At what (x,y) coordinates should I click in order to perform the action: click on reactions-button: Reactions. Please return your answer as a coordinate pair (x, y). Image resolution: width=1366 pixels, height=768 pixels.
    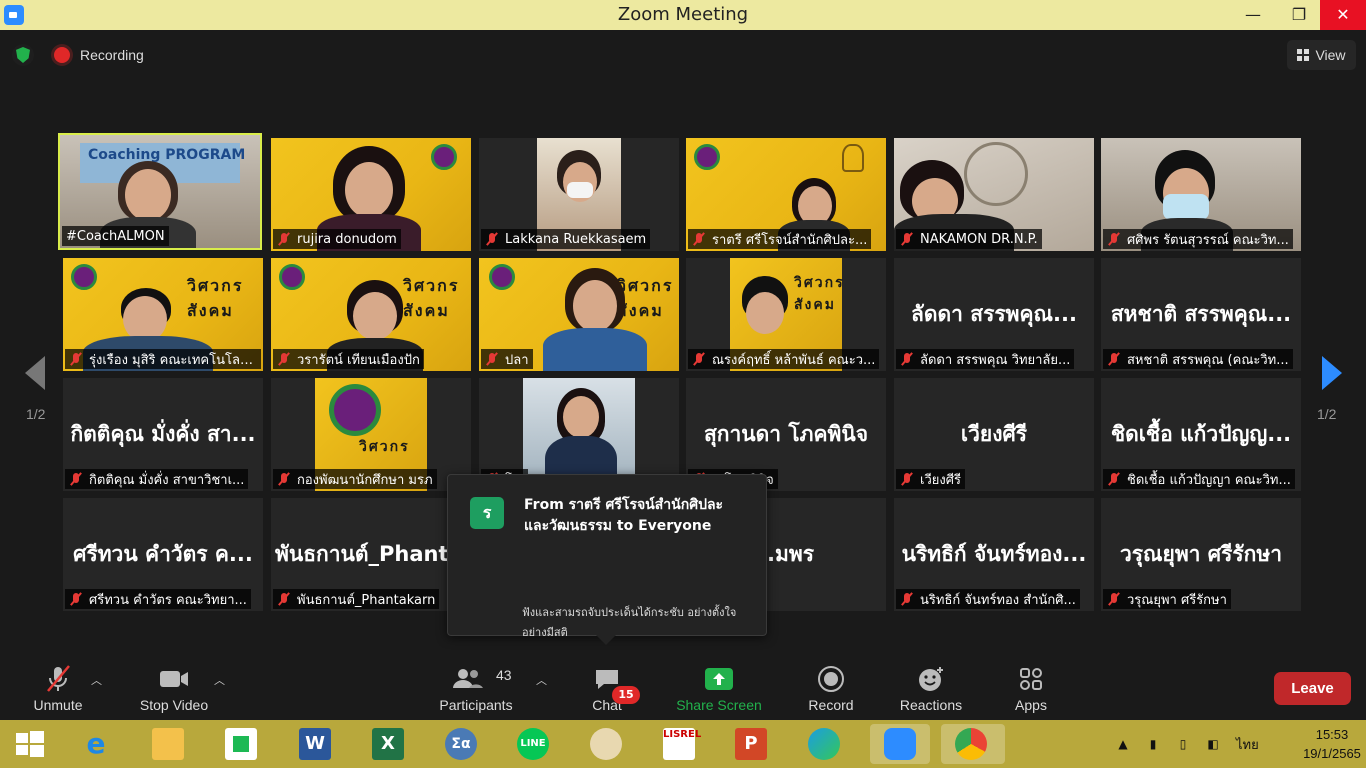
    Looking at the image, I should click on (931, 690).